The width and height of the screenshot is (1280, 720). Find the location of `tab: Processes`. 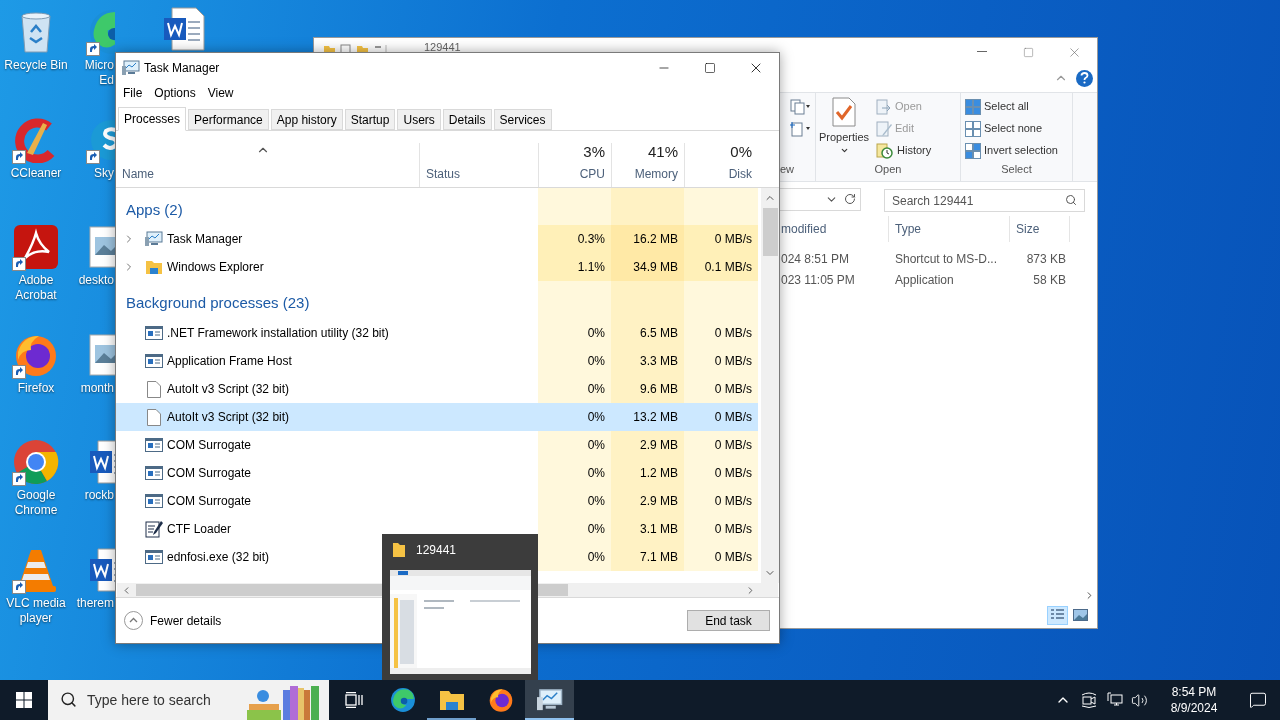

tab: Processes is located at coordinates (152, 119).